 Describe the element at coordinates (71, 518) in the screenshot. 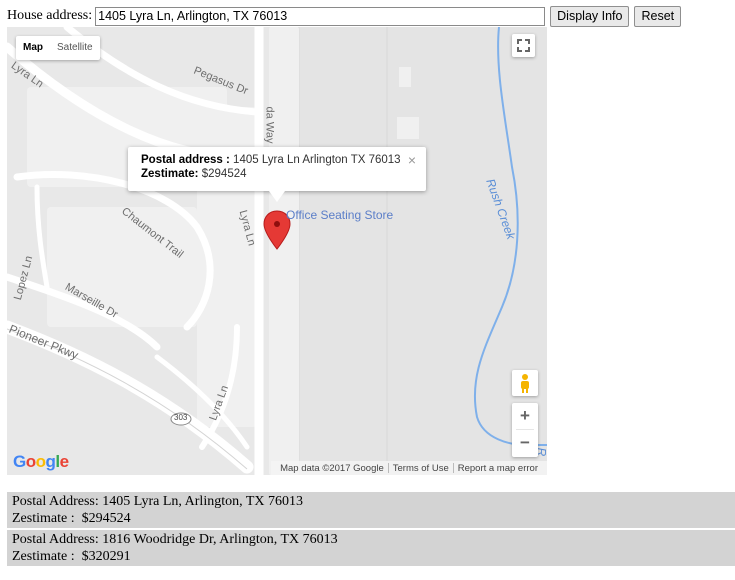

I see `result-zestimate: Zestimate : $294524` at that location.